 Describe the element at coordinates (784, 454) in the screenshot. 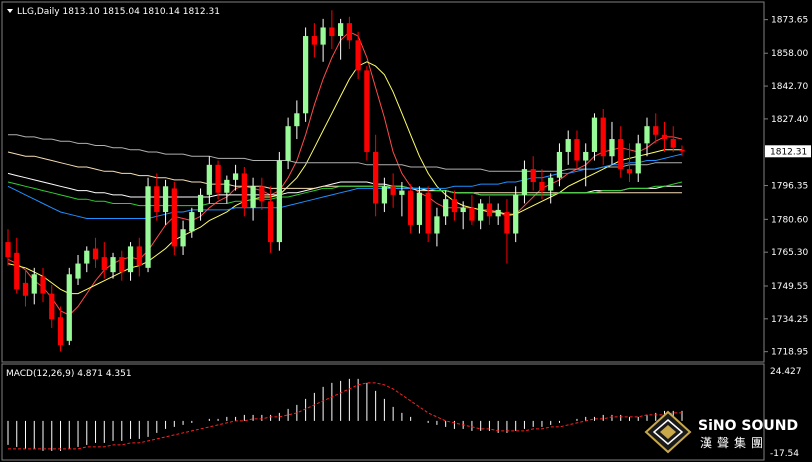

I see `macd-axis-bottom: -17.54` at that location.